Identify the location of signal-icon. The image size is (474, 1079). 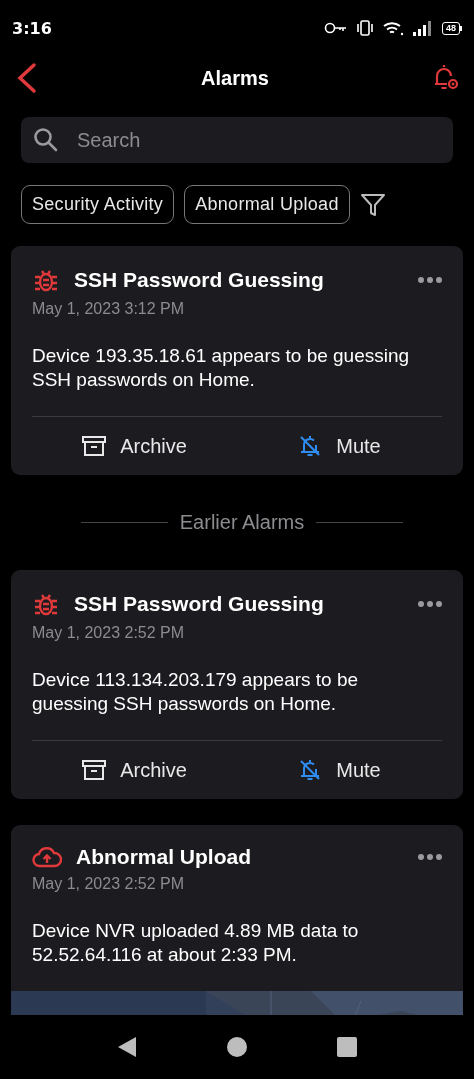
(423, 28).